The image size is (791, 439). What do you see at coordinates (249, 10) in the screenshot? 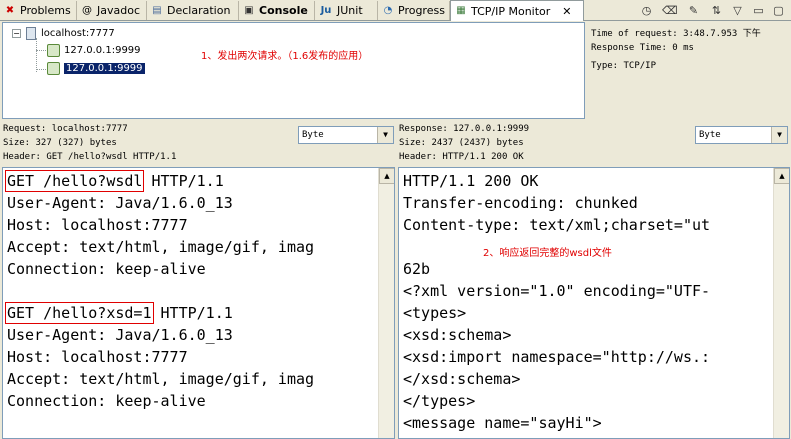
I see `console-icon: ▣` at bounding box center [249, 10].